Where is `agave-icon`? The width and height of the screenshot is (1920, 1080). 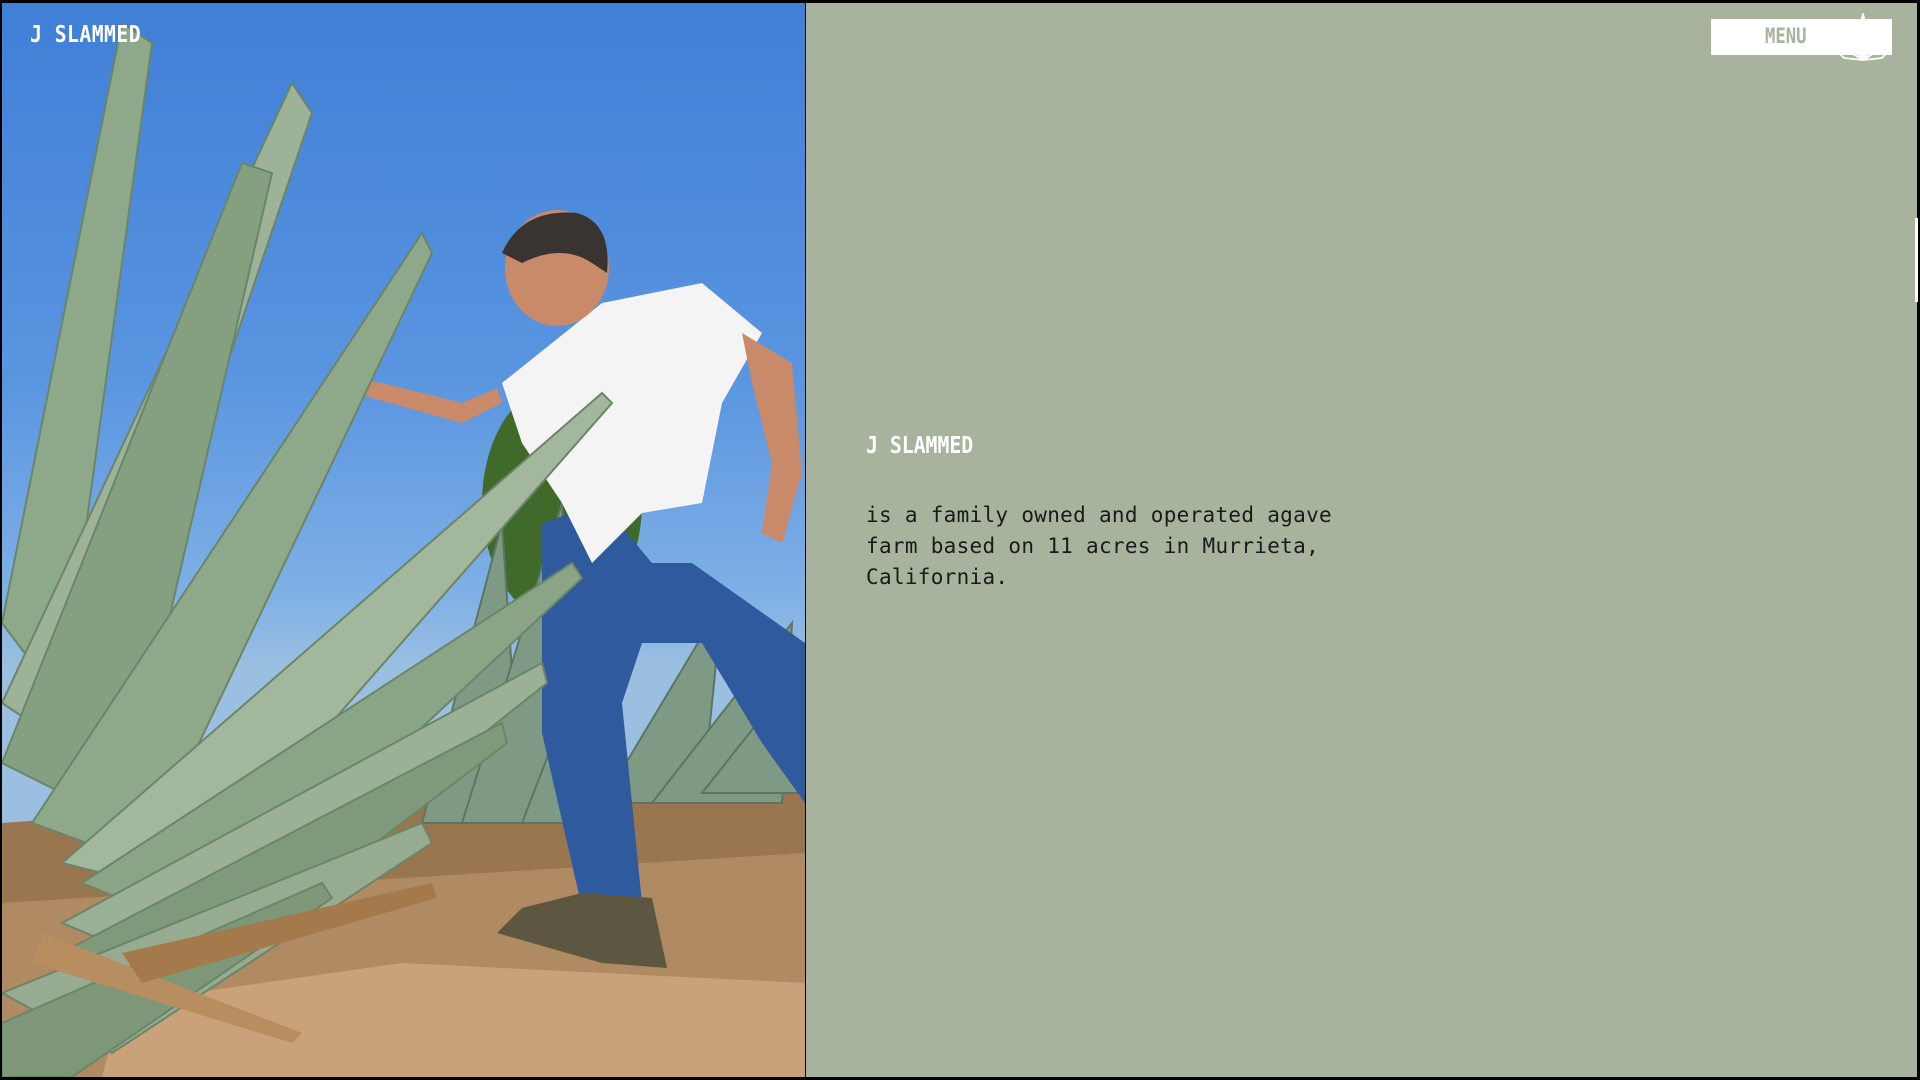
agave-icon is located at coordinates (1863, 37).